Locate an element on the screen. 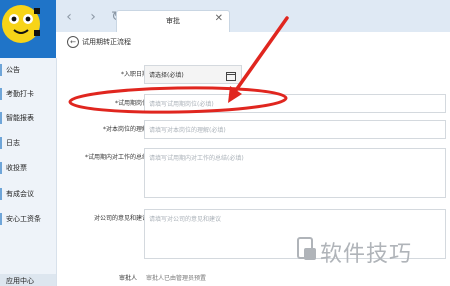 The width and height of the screenshot is (450, 286). position-placeholder: 请填写试用期岗位(必填) is located at coordinates (181, 104).